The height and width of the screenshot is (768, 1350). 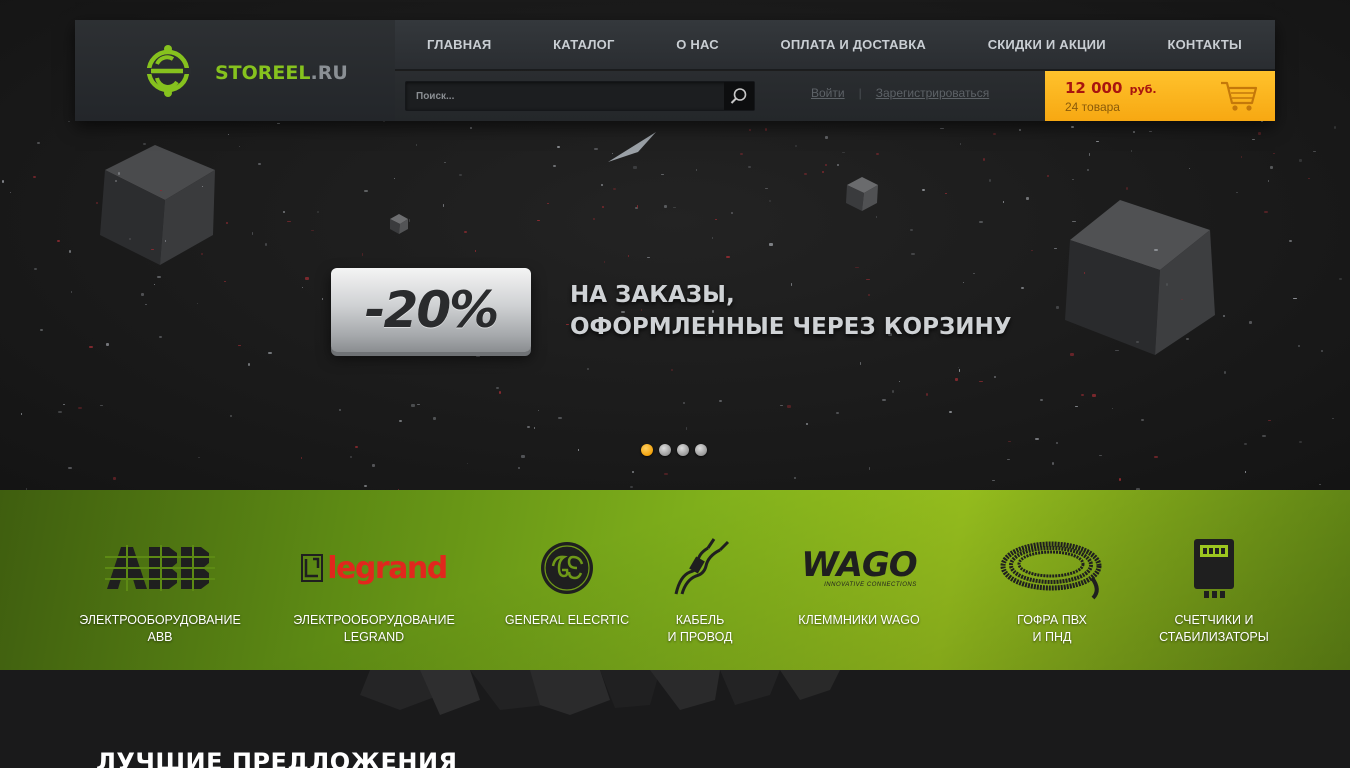 What do you see at coordinates (702, 566) in the screenshot?
I see `cable-wire-icon` at bounding box center [702, 566].